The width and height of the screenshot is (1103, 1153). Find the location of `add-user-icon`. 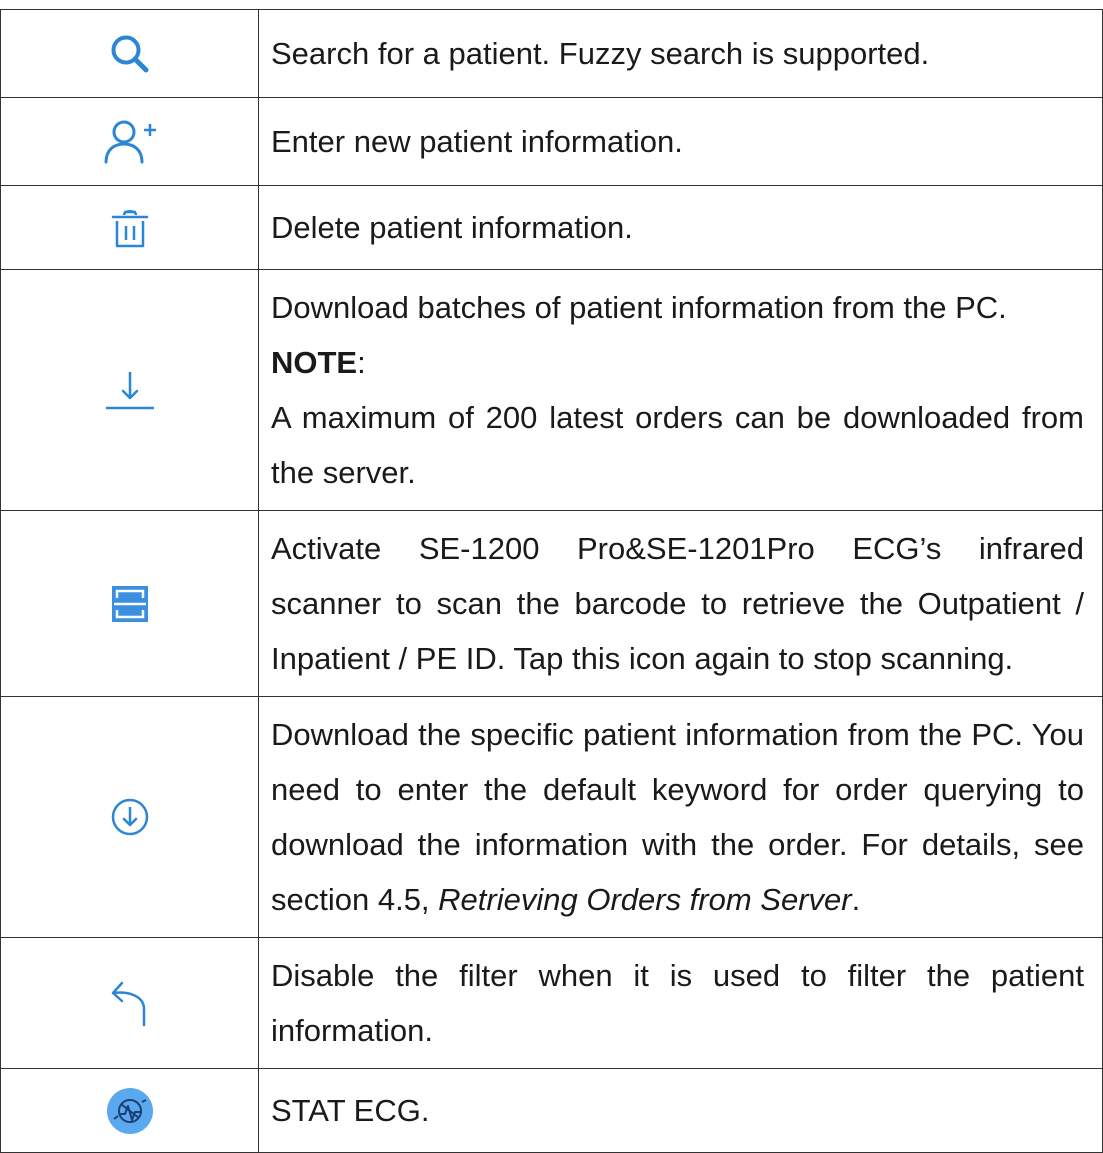

add-user-icon is located at coordinates (130, 141).